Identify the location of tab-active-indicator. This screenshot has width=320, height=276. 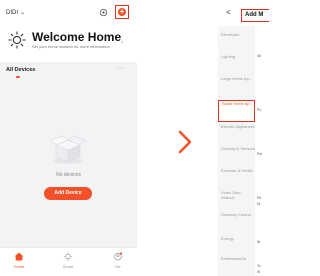
(18, 77).